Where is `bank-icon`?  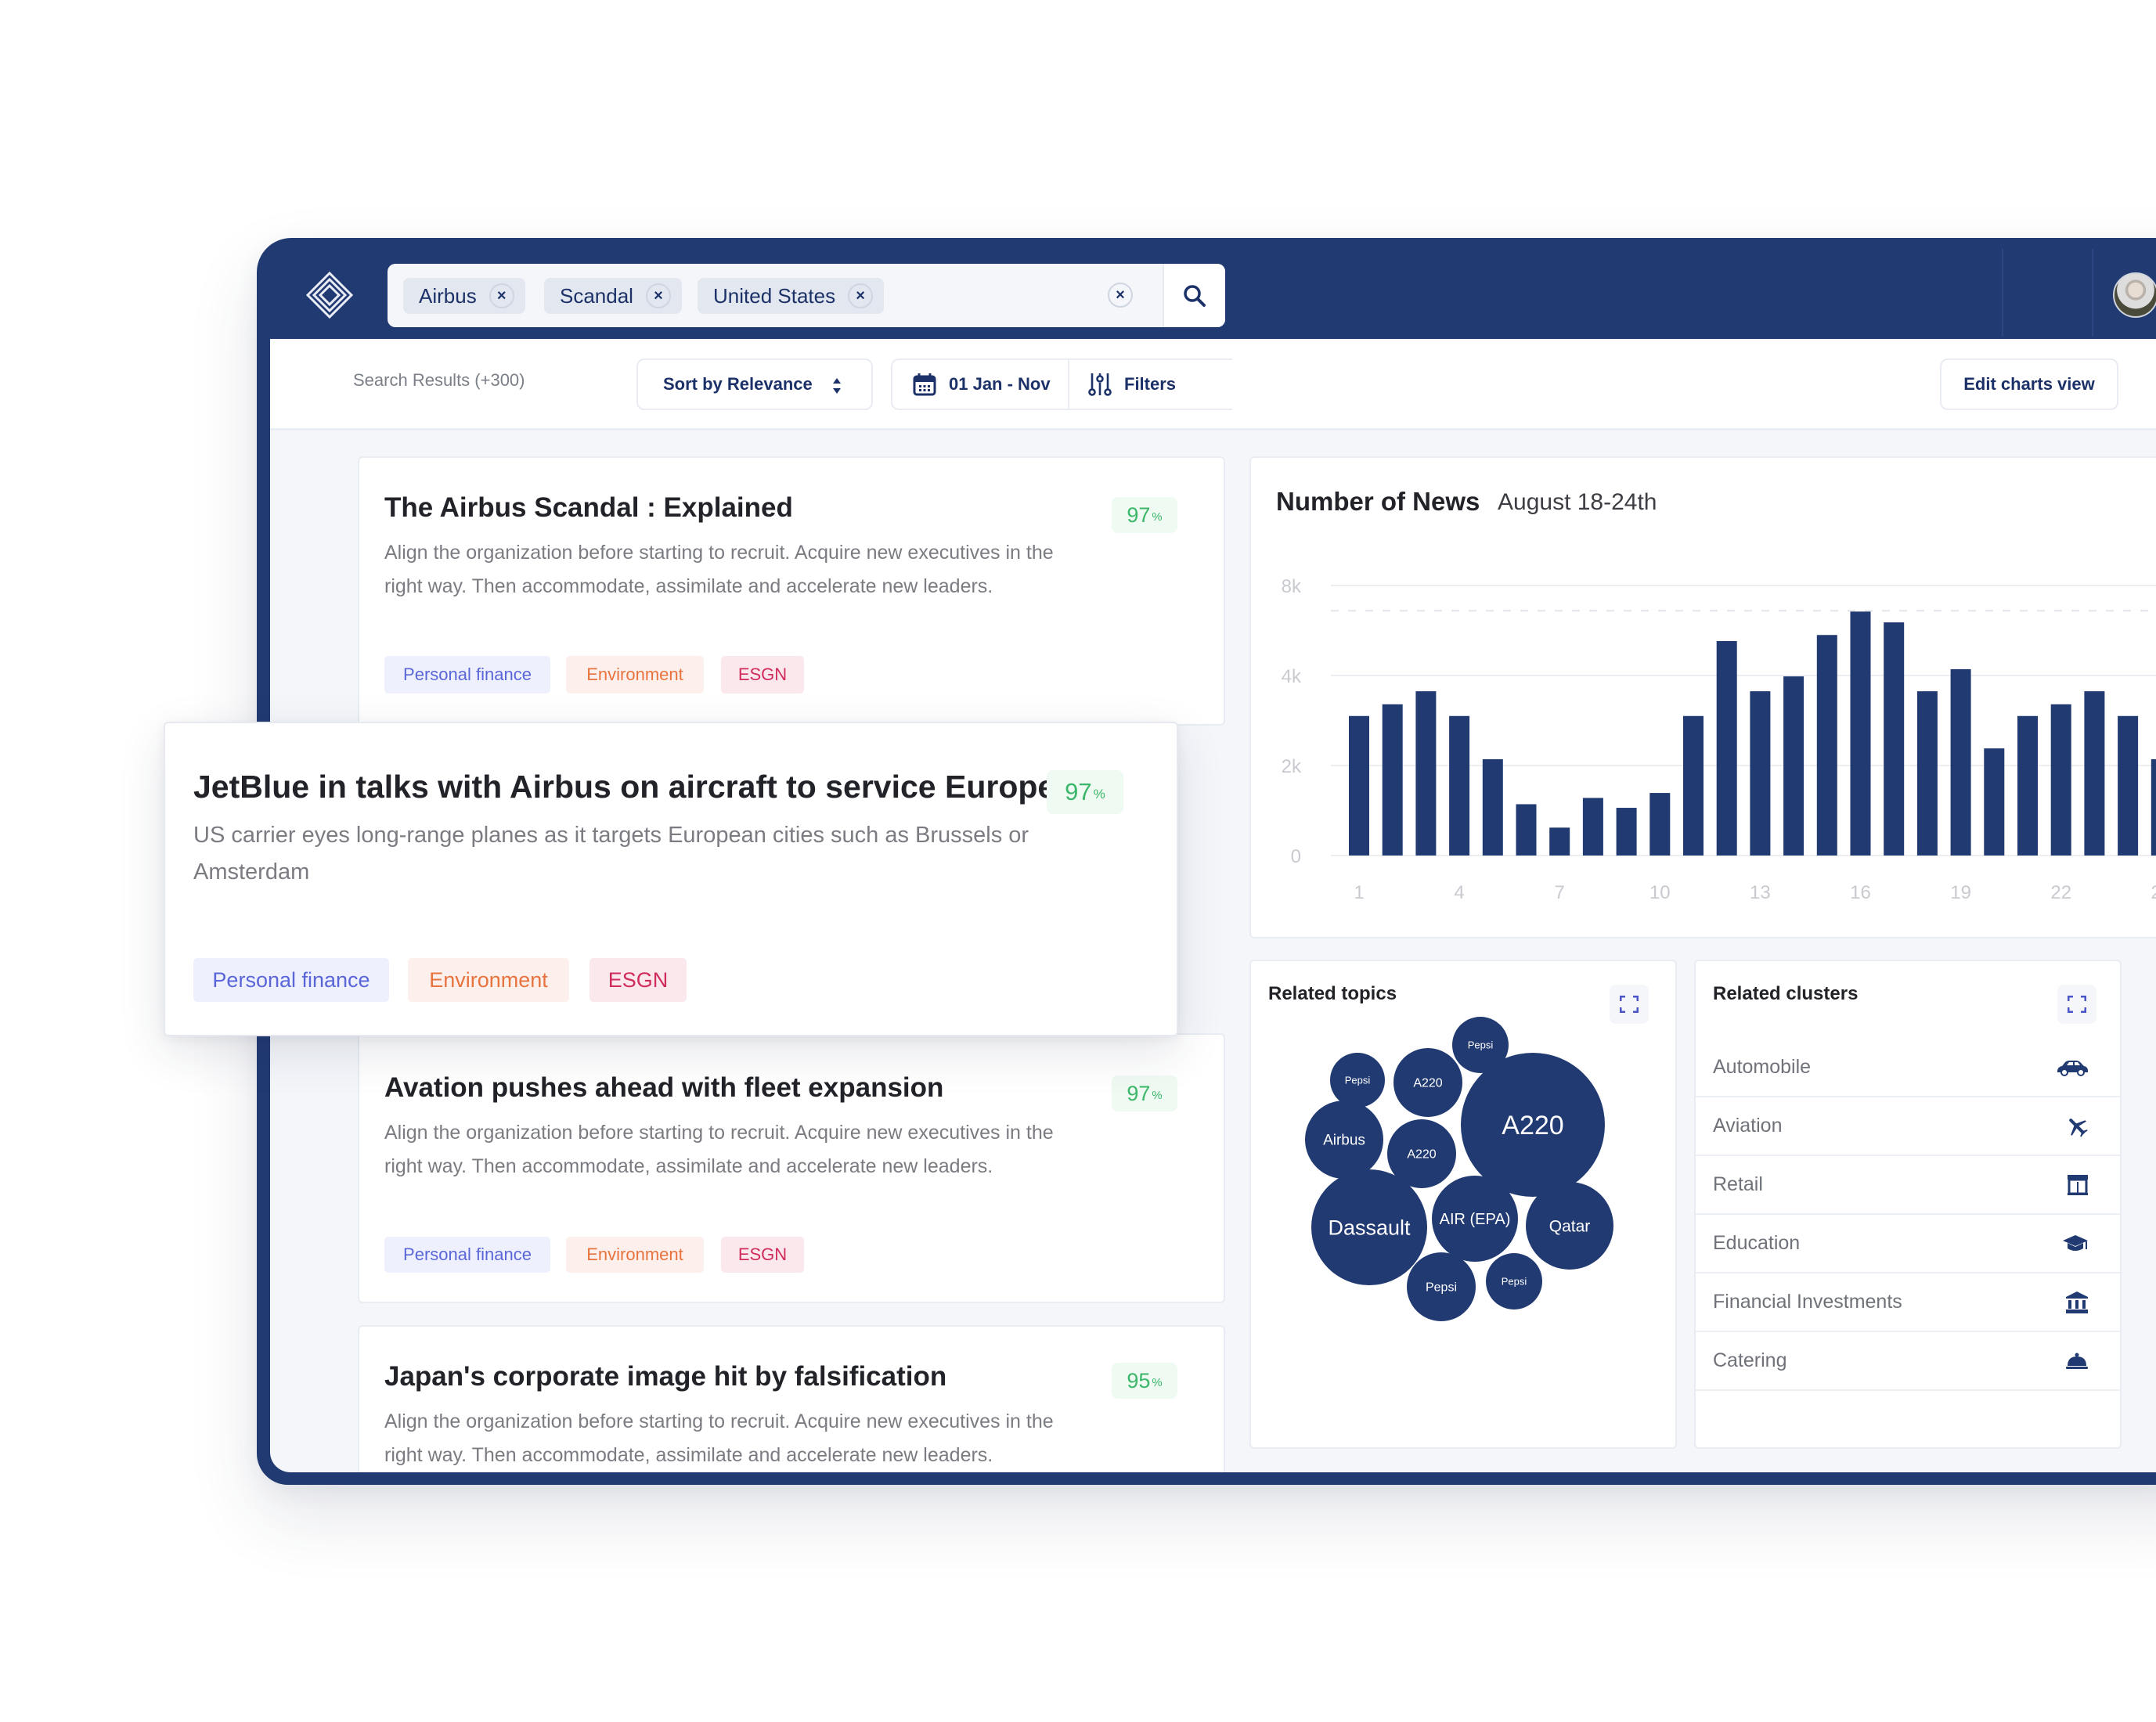 bank-icon is located at coordinates (2077, 1302).